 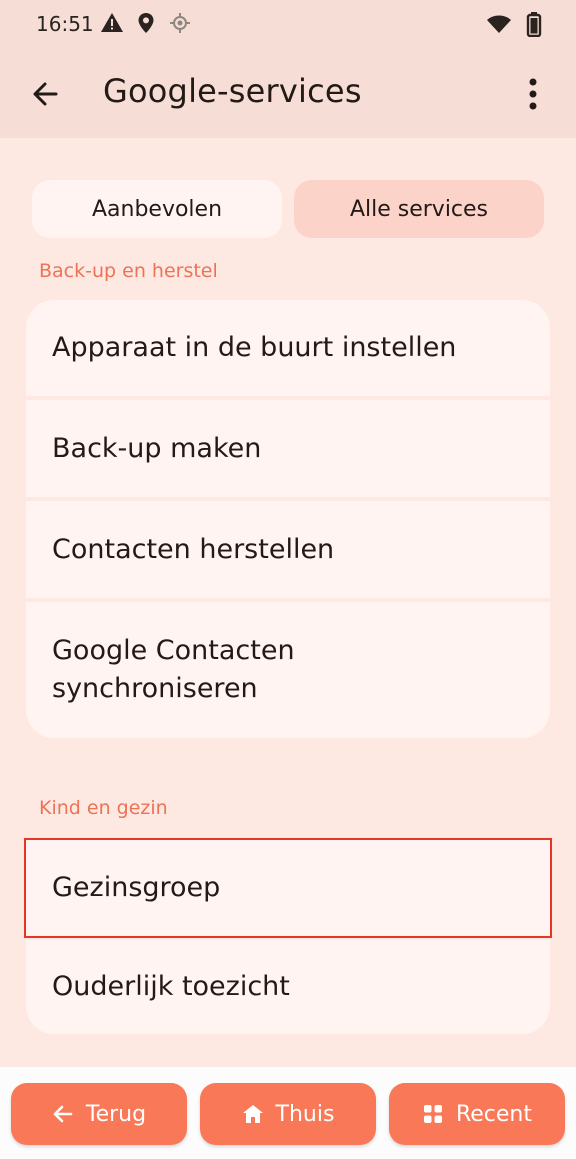 What do you see at coordinates (514, 24) in the screenshot?
I see `status-icons-right` at bounding box center [514, 24].